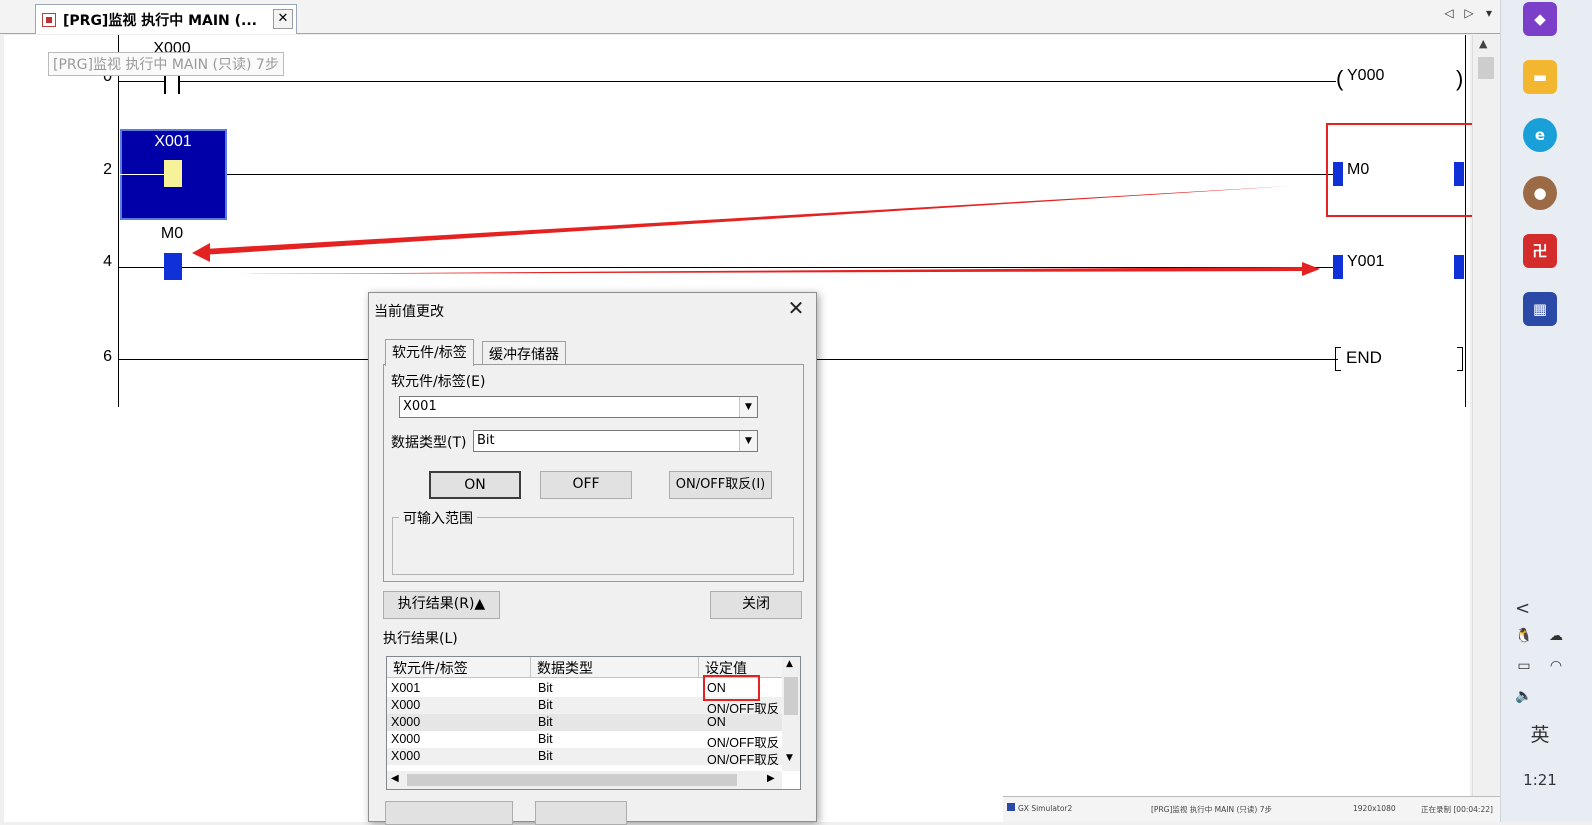 The height and width of the screenshot is (825, 1592). What do you see at coordinates (1485, 428) in the screenshot?
I see `editor-vertical-scrollbar: ▲` at bounding box center [1485, 428].